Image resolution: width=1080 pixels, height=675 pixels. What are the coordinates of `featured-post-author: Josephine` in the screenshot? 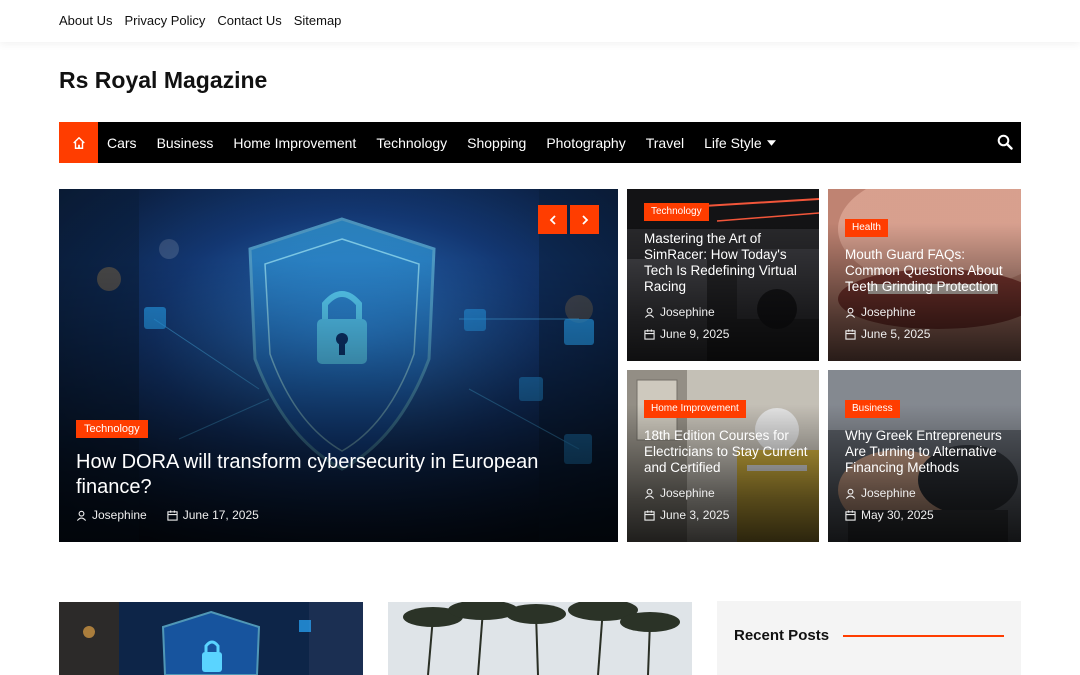 It's located at (119, 515).